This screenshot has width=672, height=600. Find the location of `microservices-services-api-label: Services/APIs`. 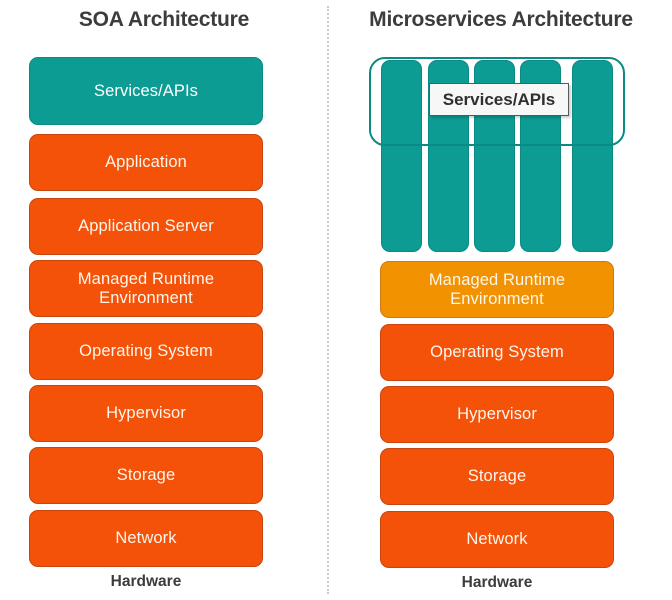

microservices-services-api-label: Services/APIs is located at coordinates (499, 99).